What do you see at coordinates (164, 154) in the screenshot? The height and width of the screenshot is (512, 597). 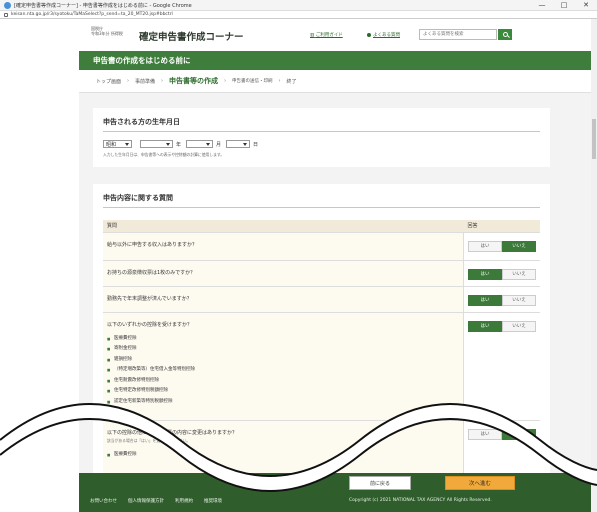 I see `dob-note: 入力した生年月日は、申告書等への表示や控除額の計算に使用します。` at bounding box center [164, 154].